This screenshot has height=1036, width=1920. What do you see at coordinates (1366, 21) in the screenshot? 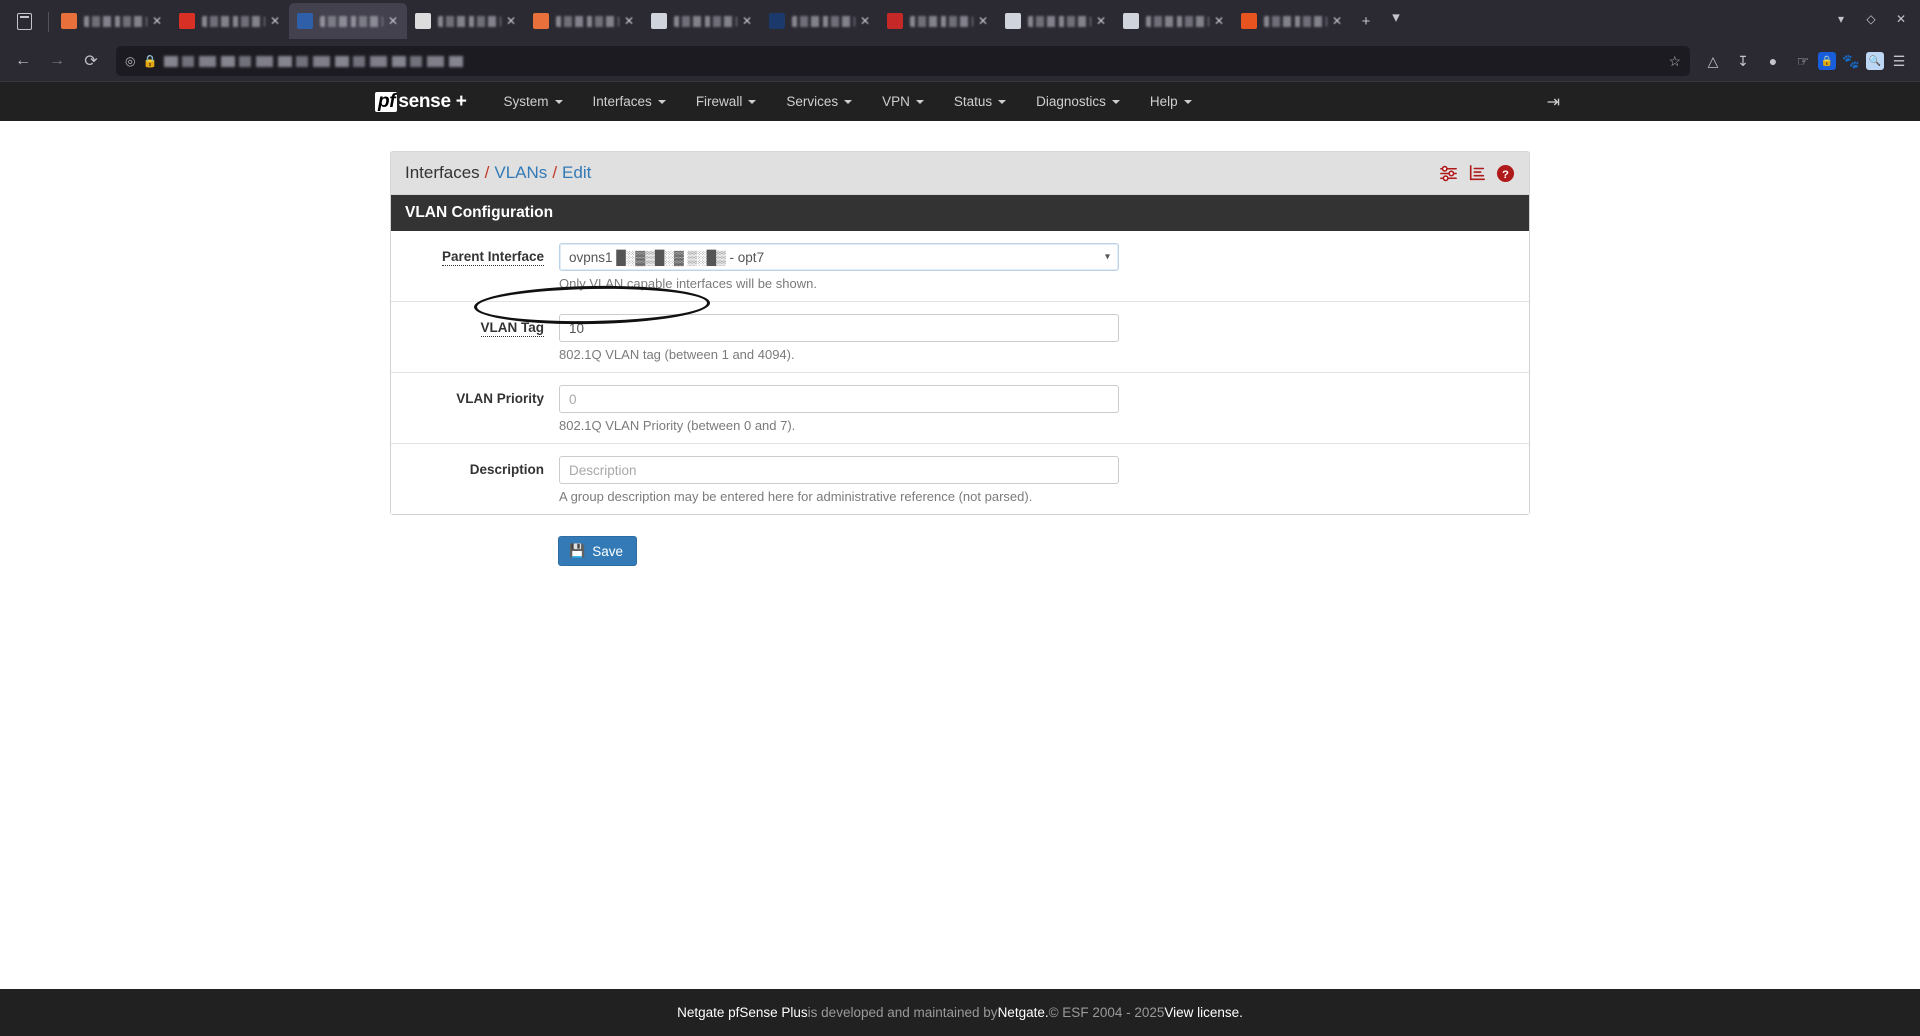
I see `new-tab-button: +` at bounding box center [1366, 21].